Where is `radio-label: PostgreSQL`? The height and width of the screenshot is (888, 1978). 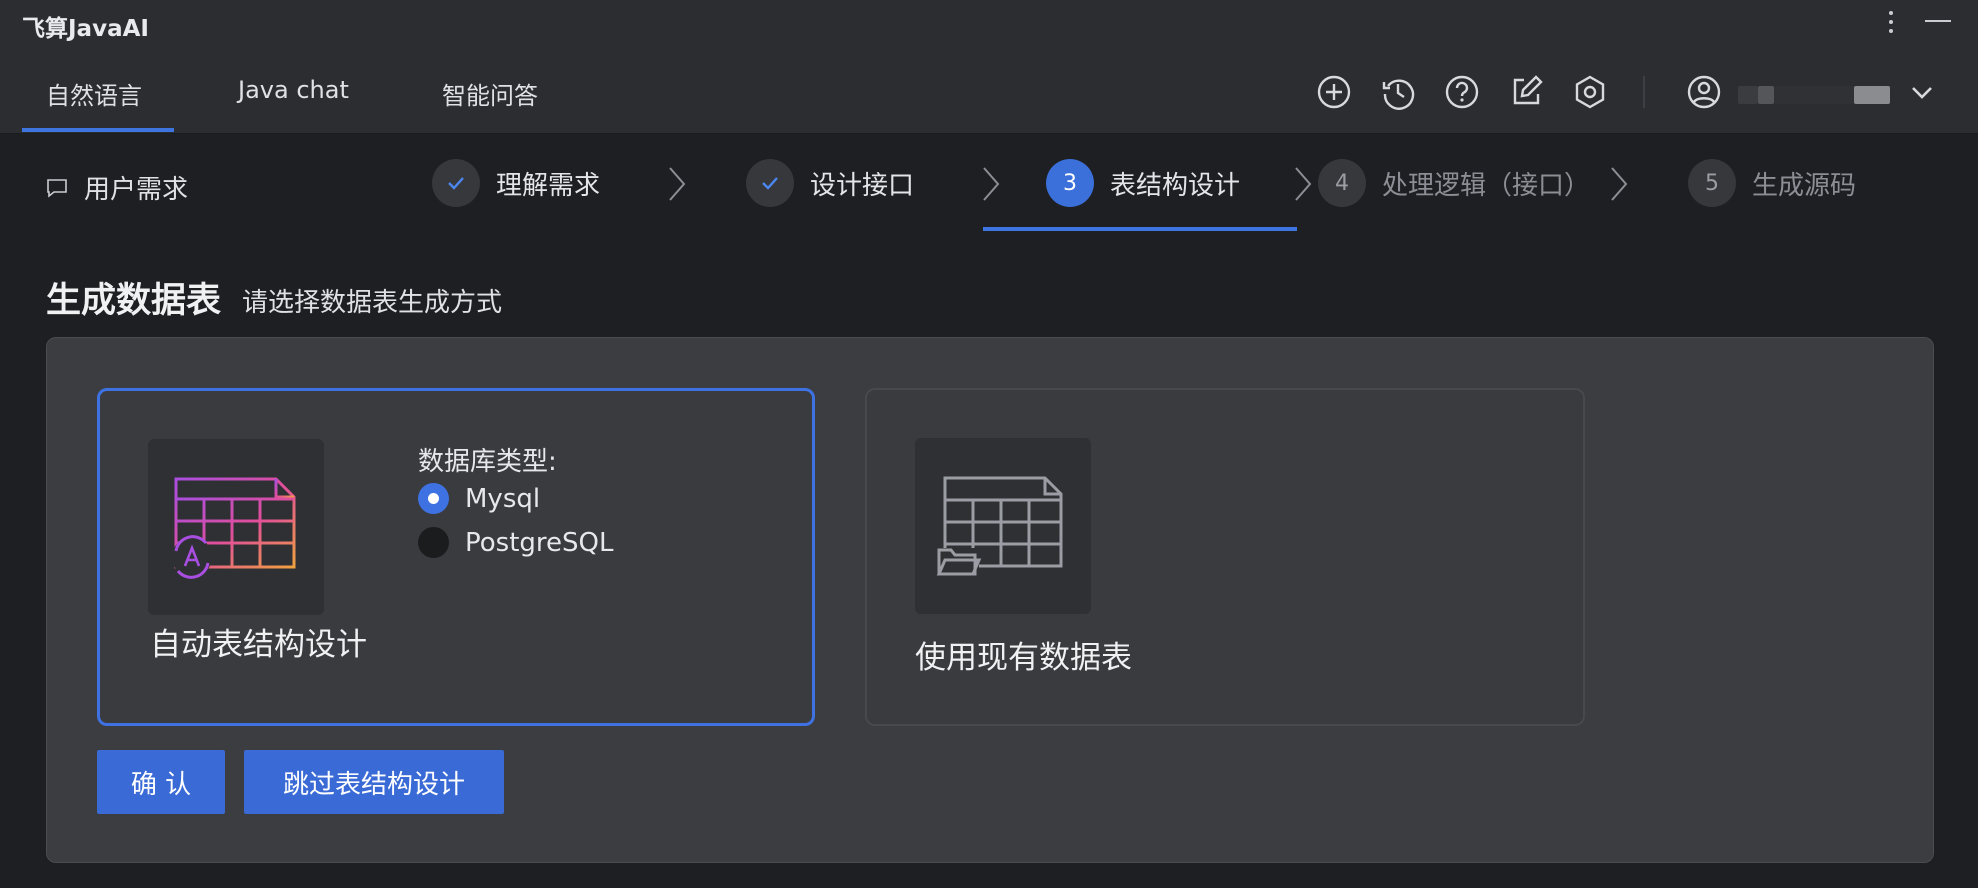 radio-label: PostgreSQL is located at coordinates (539, 542).